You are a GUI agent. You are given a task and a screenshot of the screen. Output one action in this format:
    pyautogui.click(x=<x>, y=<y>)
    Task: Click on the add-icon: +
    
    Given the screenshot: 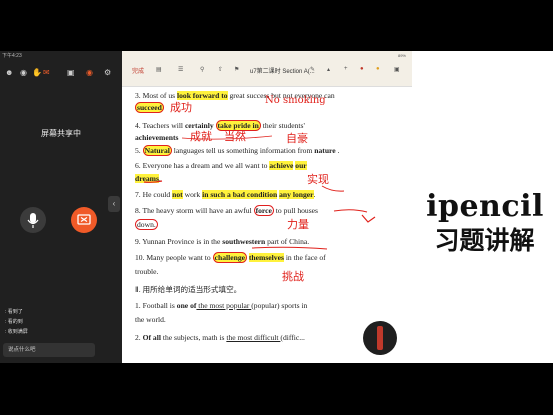 What is the action you would take?
    pyautogui.click(x=346, y=69)
    